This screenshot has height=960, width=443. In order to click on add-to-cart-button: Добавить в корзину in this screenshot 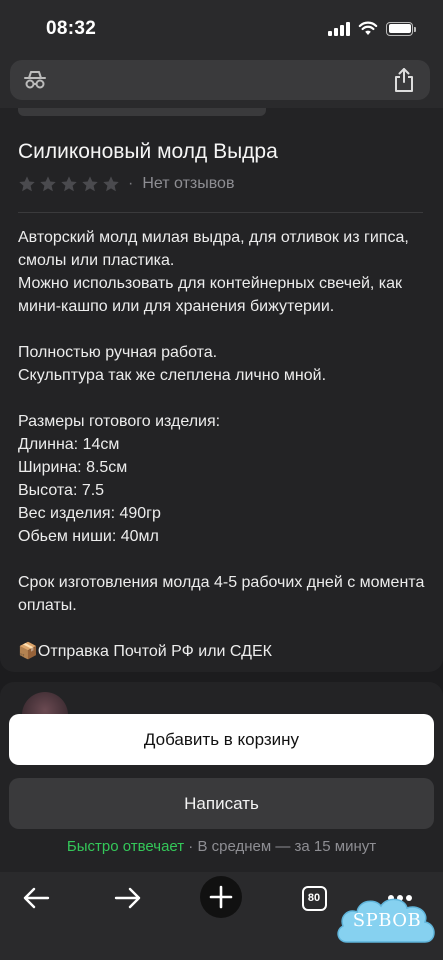, I will do `click(221, 739)`.